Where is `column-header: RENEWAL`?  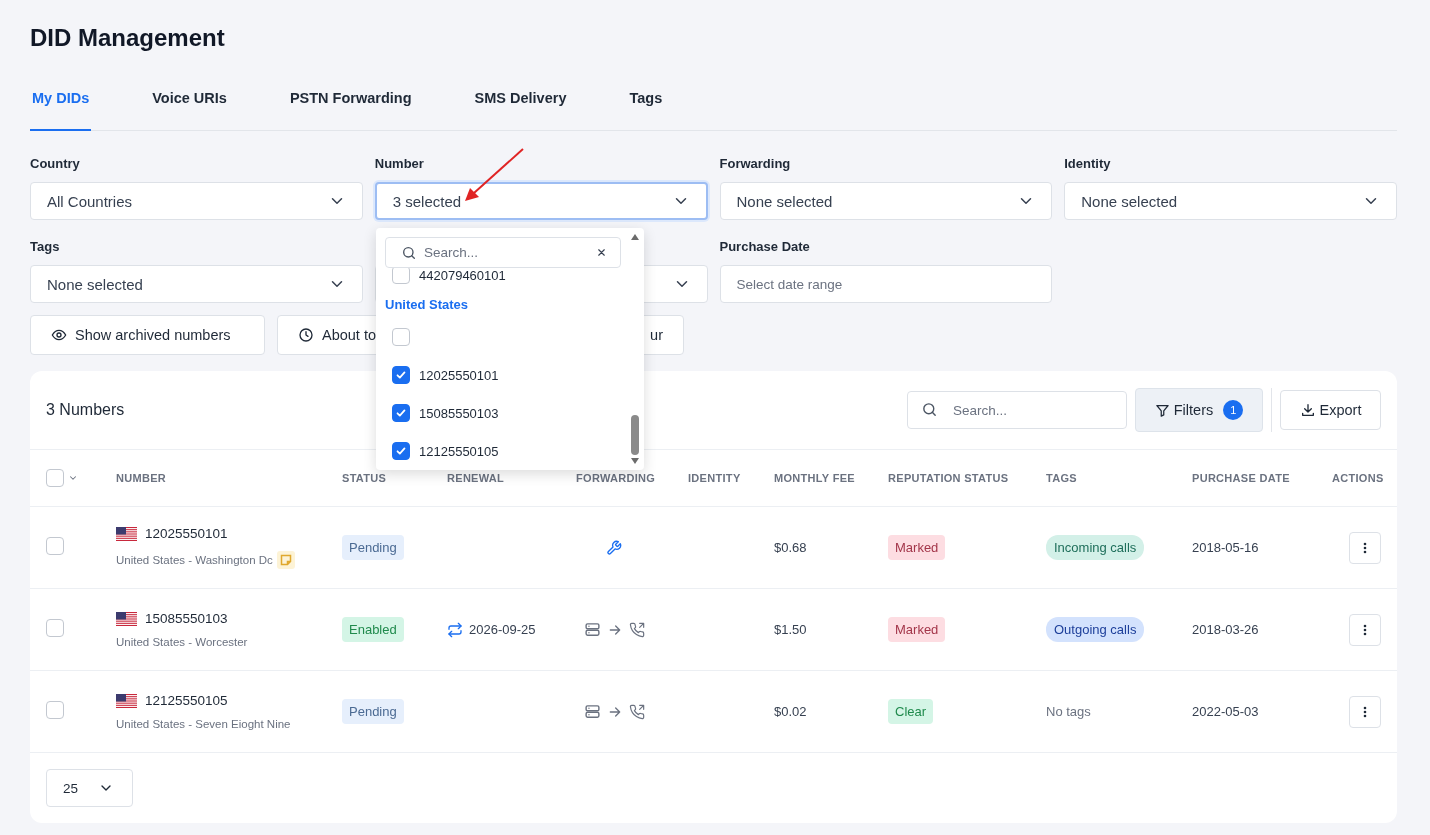 column-header: RENEWAL is located at coordinates (476, 478).